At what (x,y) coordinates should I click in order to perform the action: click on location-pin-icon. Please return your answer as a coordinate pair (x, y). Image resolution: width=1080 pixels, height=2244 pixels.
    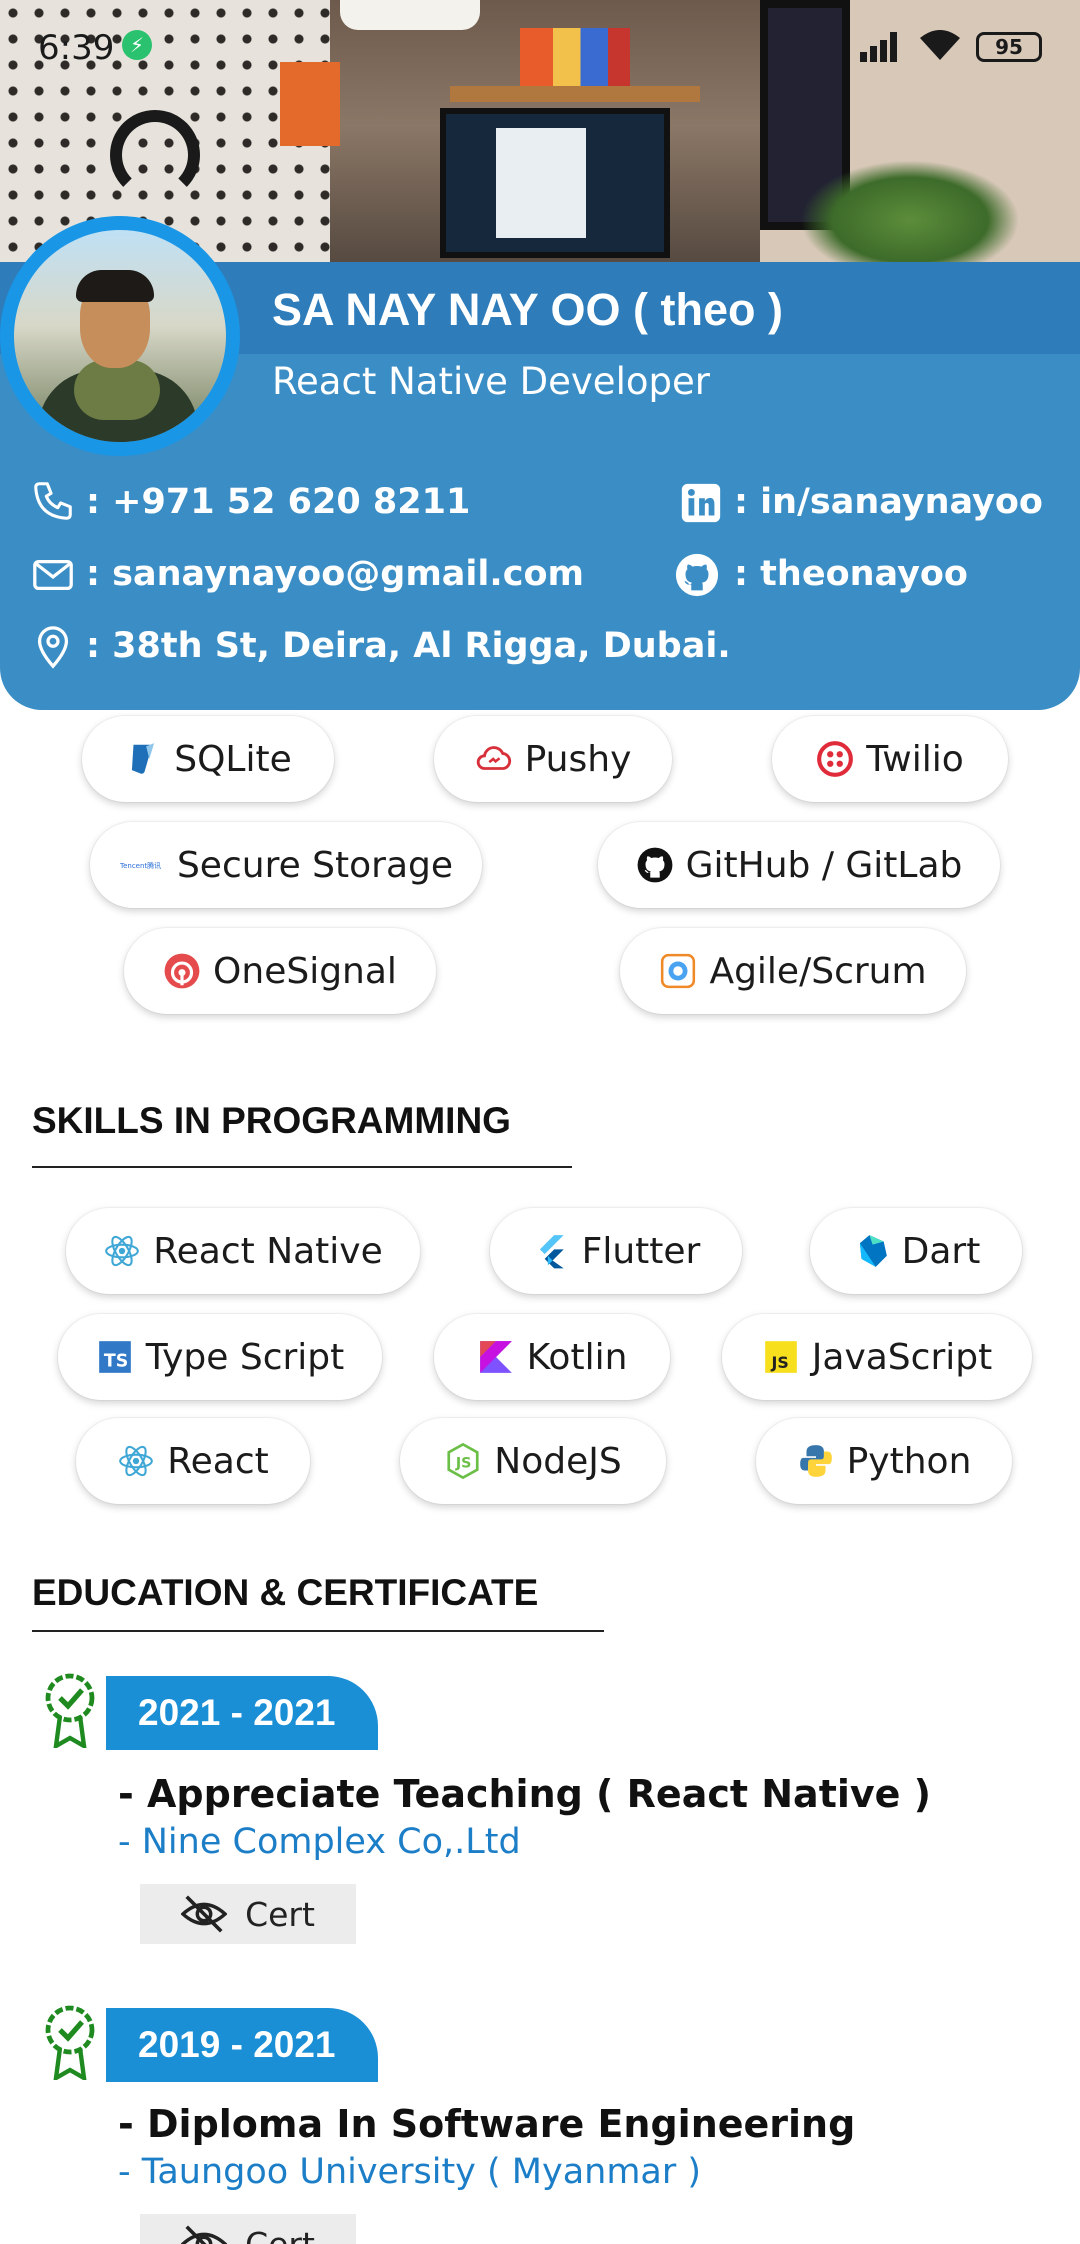
    Looking at the image, I should click on (53, 647).